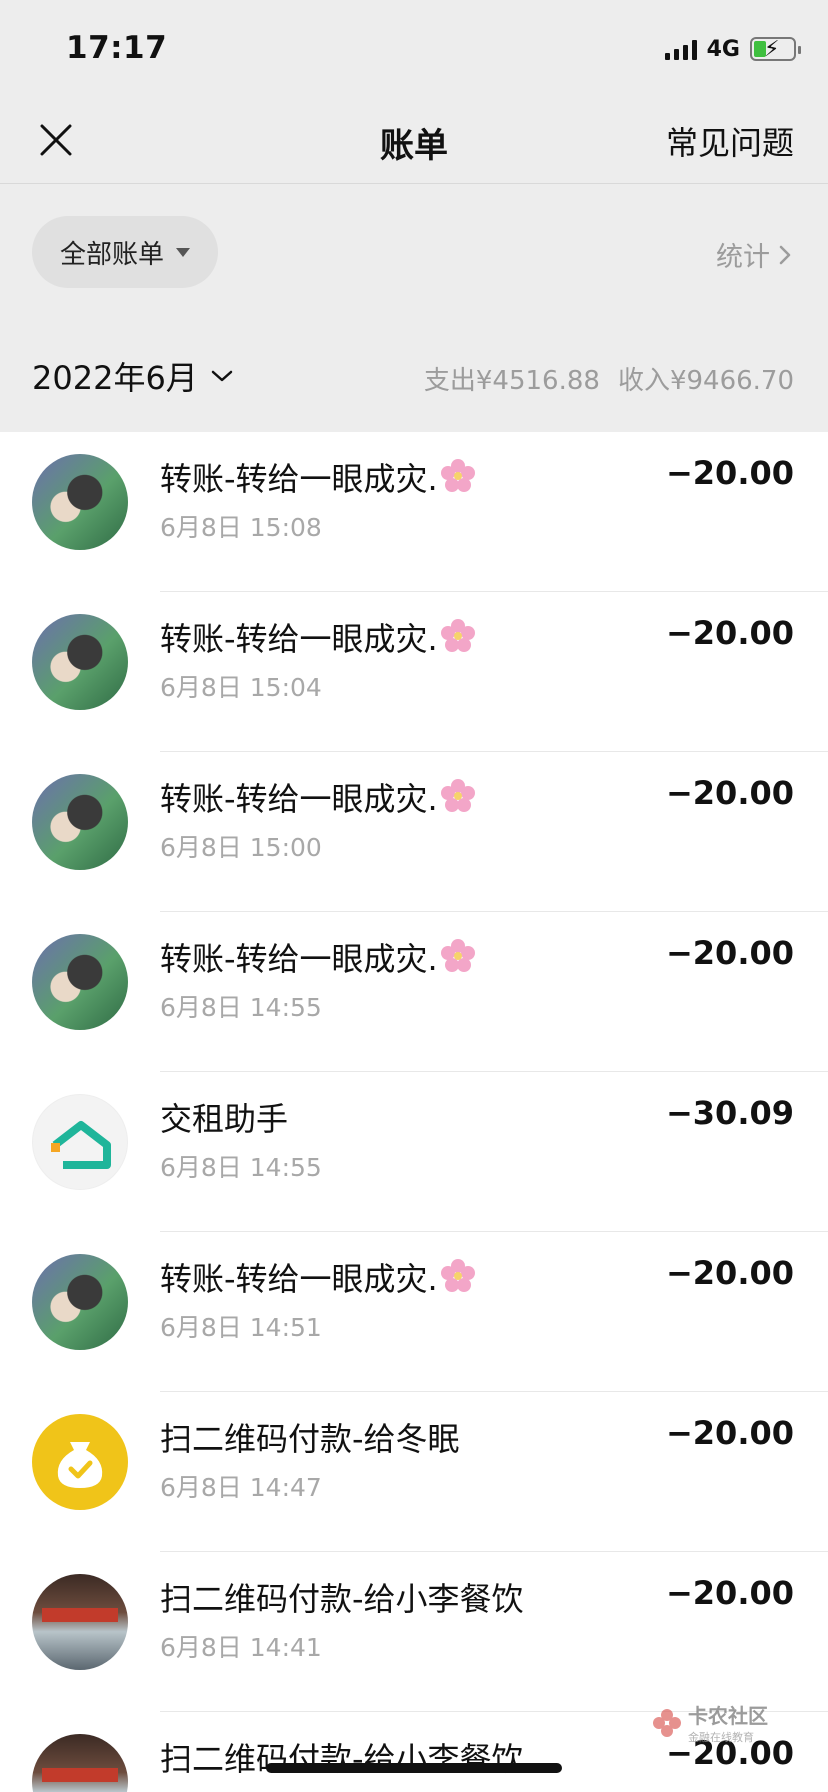 This screenshot has height=1792, width=828. I want to click on stats-label: 统计, so click(743, 257).